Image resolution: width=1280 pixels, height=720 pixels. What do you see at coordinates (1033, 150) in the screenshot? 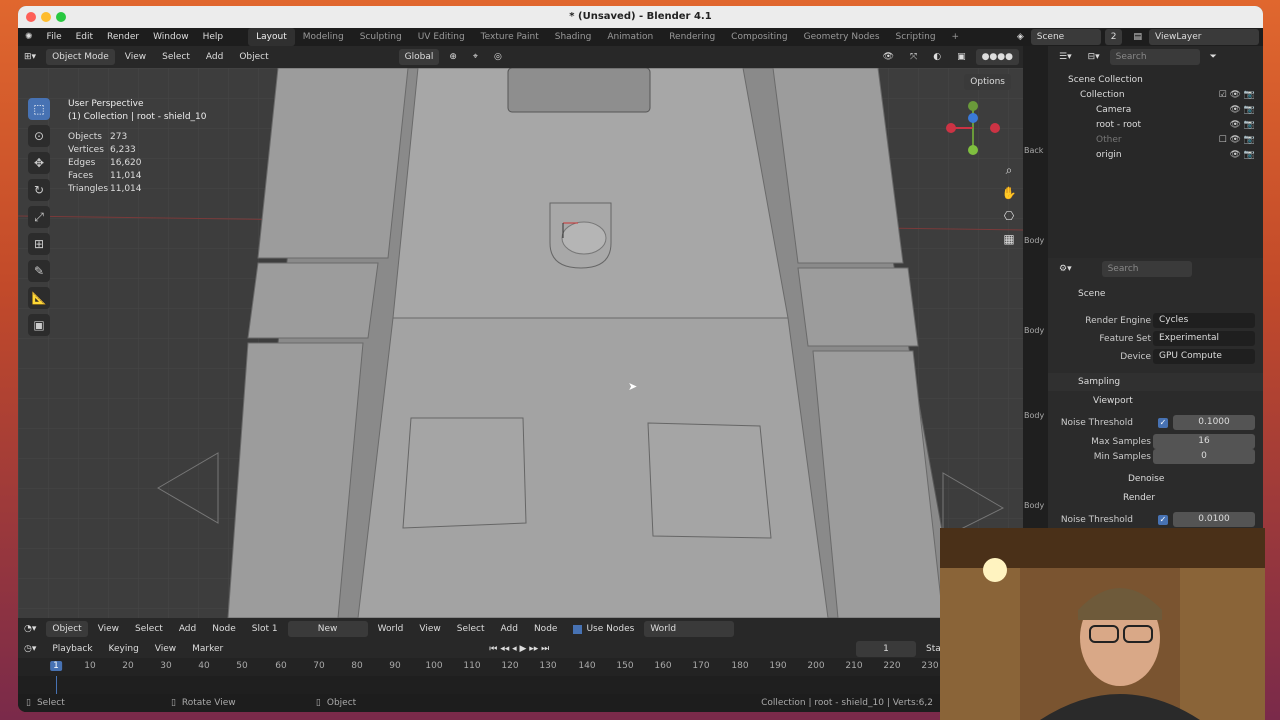
I see `side-tab-back: Back` at bounding box center [1033, 150].